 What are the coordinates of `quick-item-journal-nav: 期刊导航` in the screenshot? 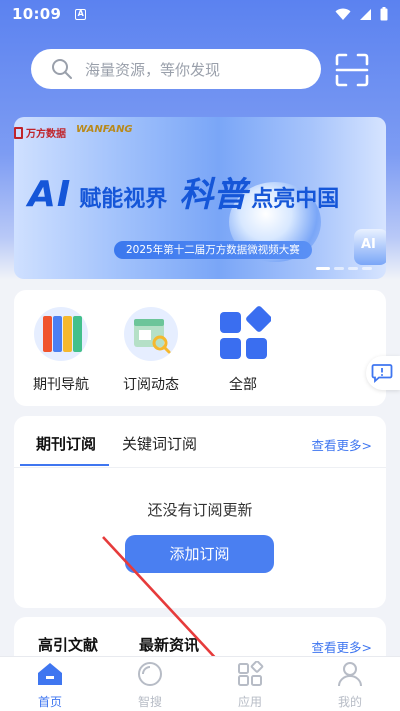 It's located at (61, 350).